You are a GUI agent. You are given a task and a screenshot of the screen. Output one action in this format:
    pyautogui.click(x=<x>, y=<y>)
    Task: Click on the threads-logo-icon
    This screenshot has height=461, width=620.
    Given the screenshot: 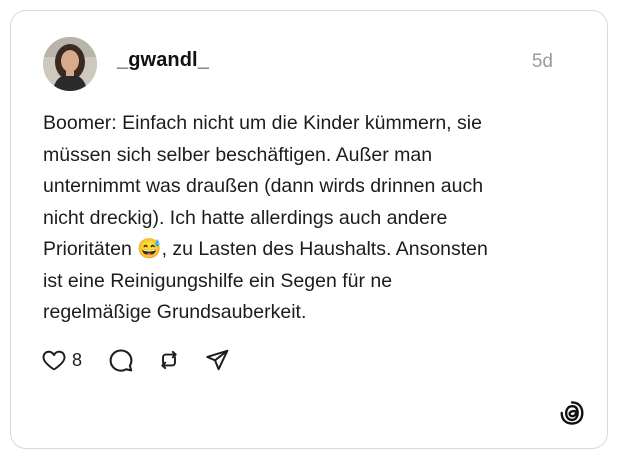 What is the action you would take?
    pyautogui.click(x=572, y=413)
    